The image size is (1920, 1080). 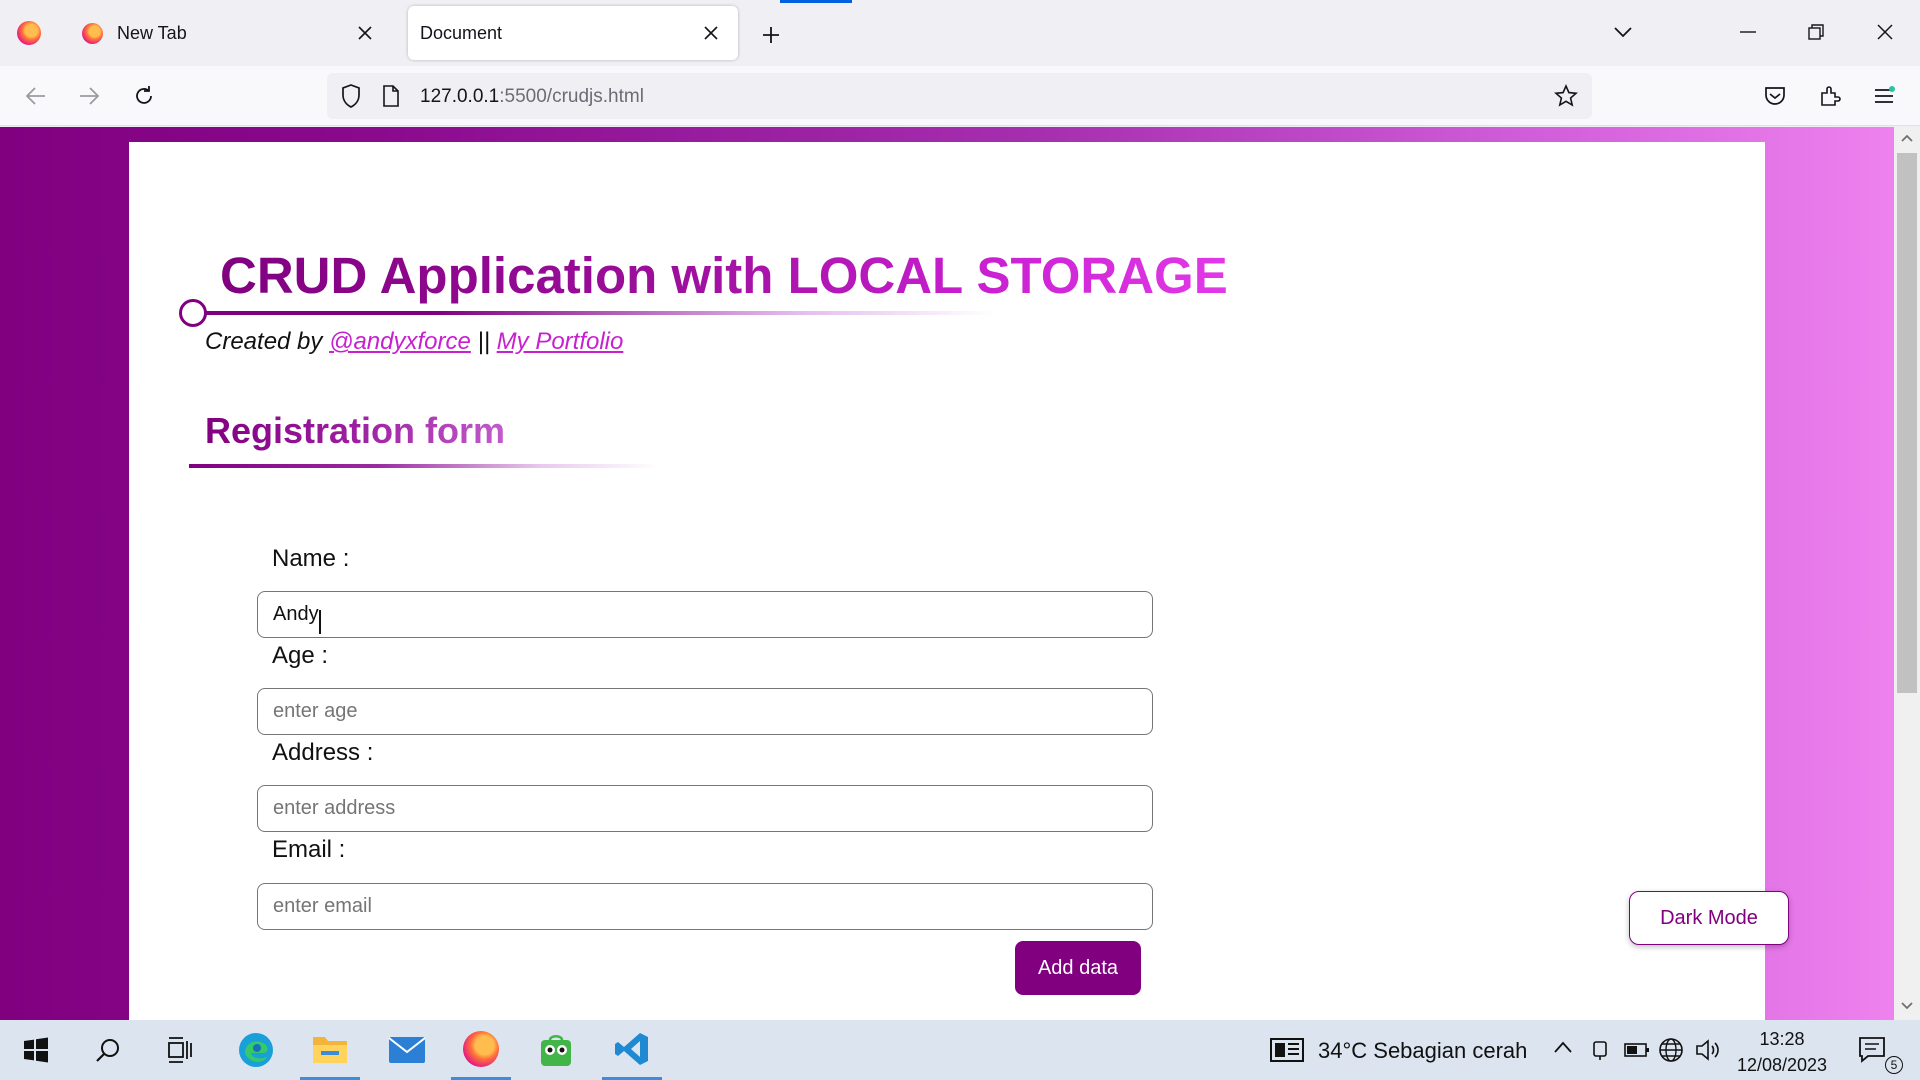 I want to click on text-caret, so click(x=320, y=622).